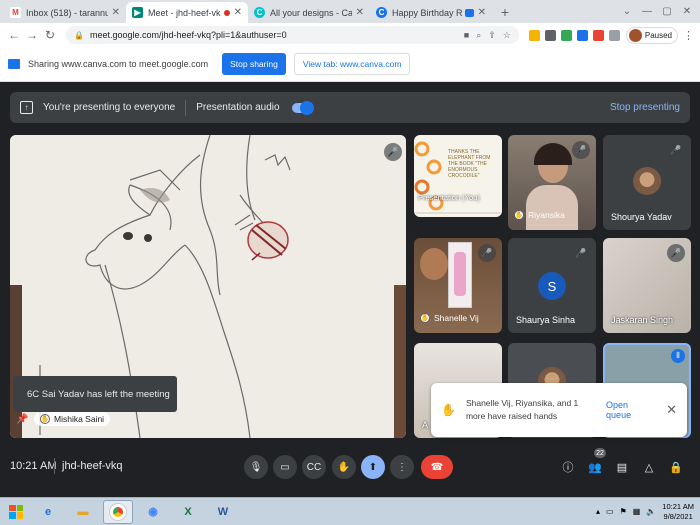 The height and width of the screenshot is (525, 700). I want to click on sharing-message: Sharing www.canva.com to meet.google.com, so click(118, 64).